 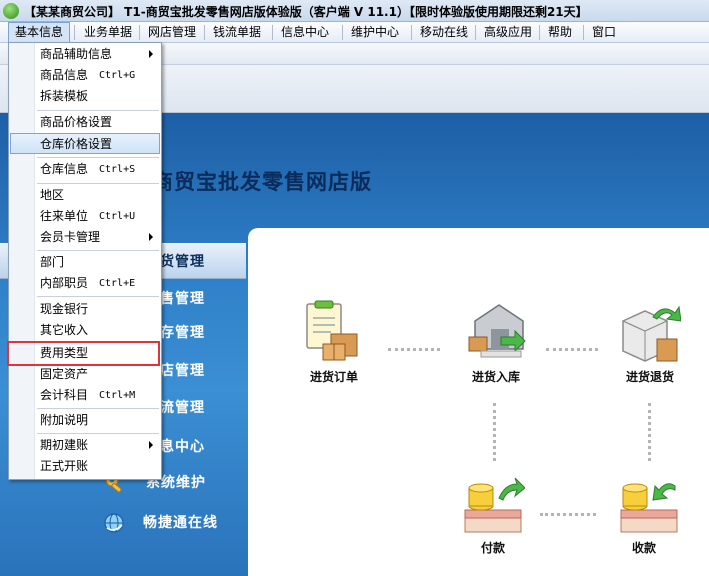 I want to click on highlight-box, so click(x=83, y=353).